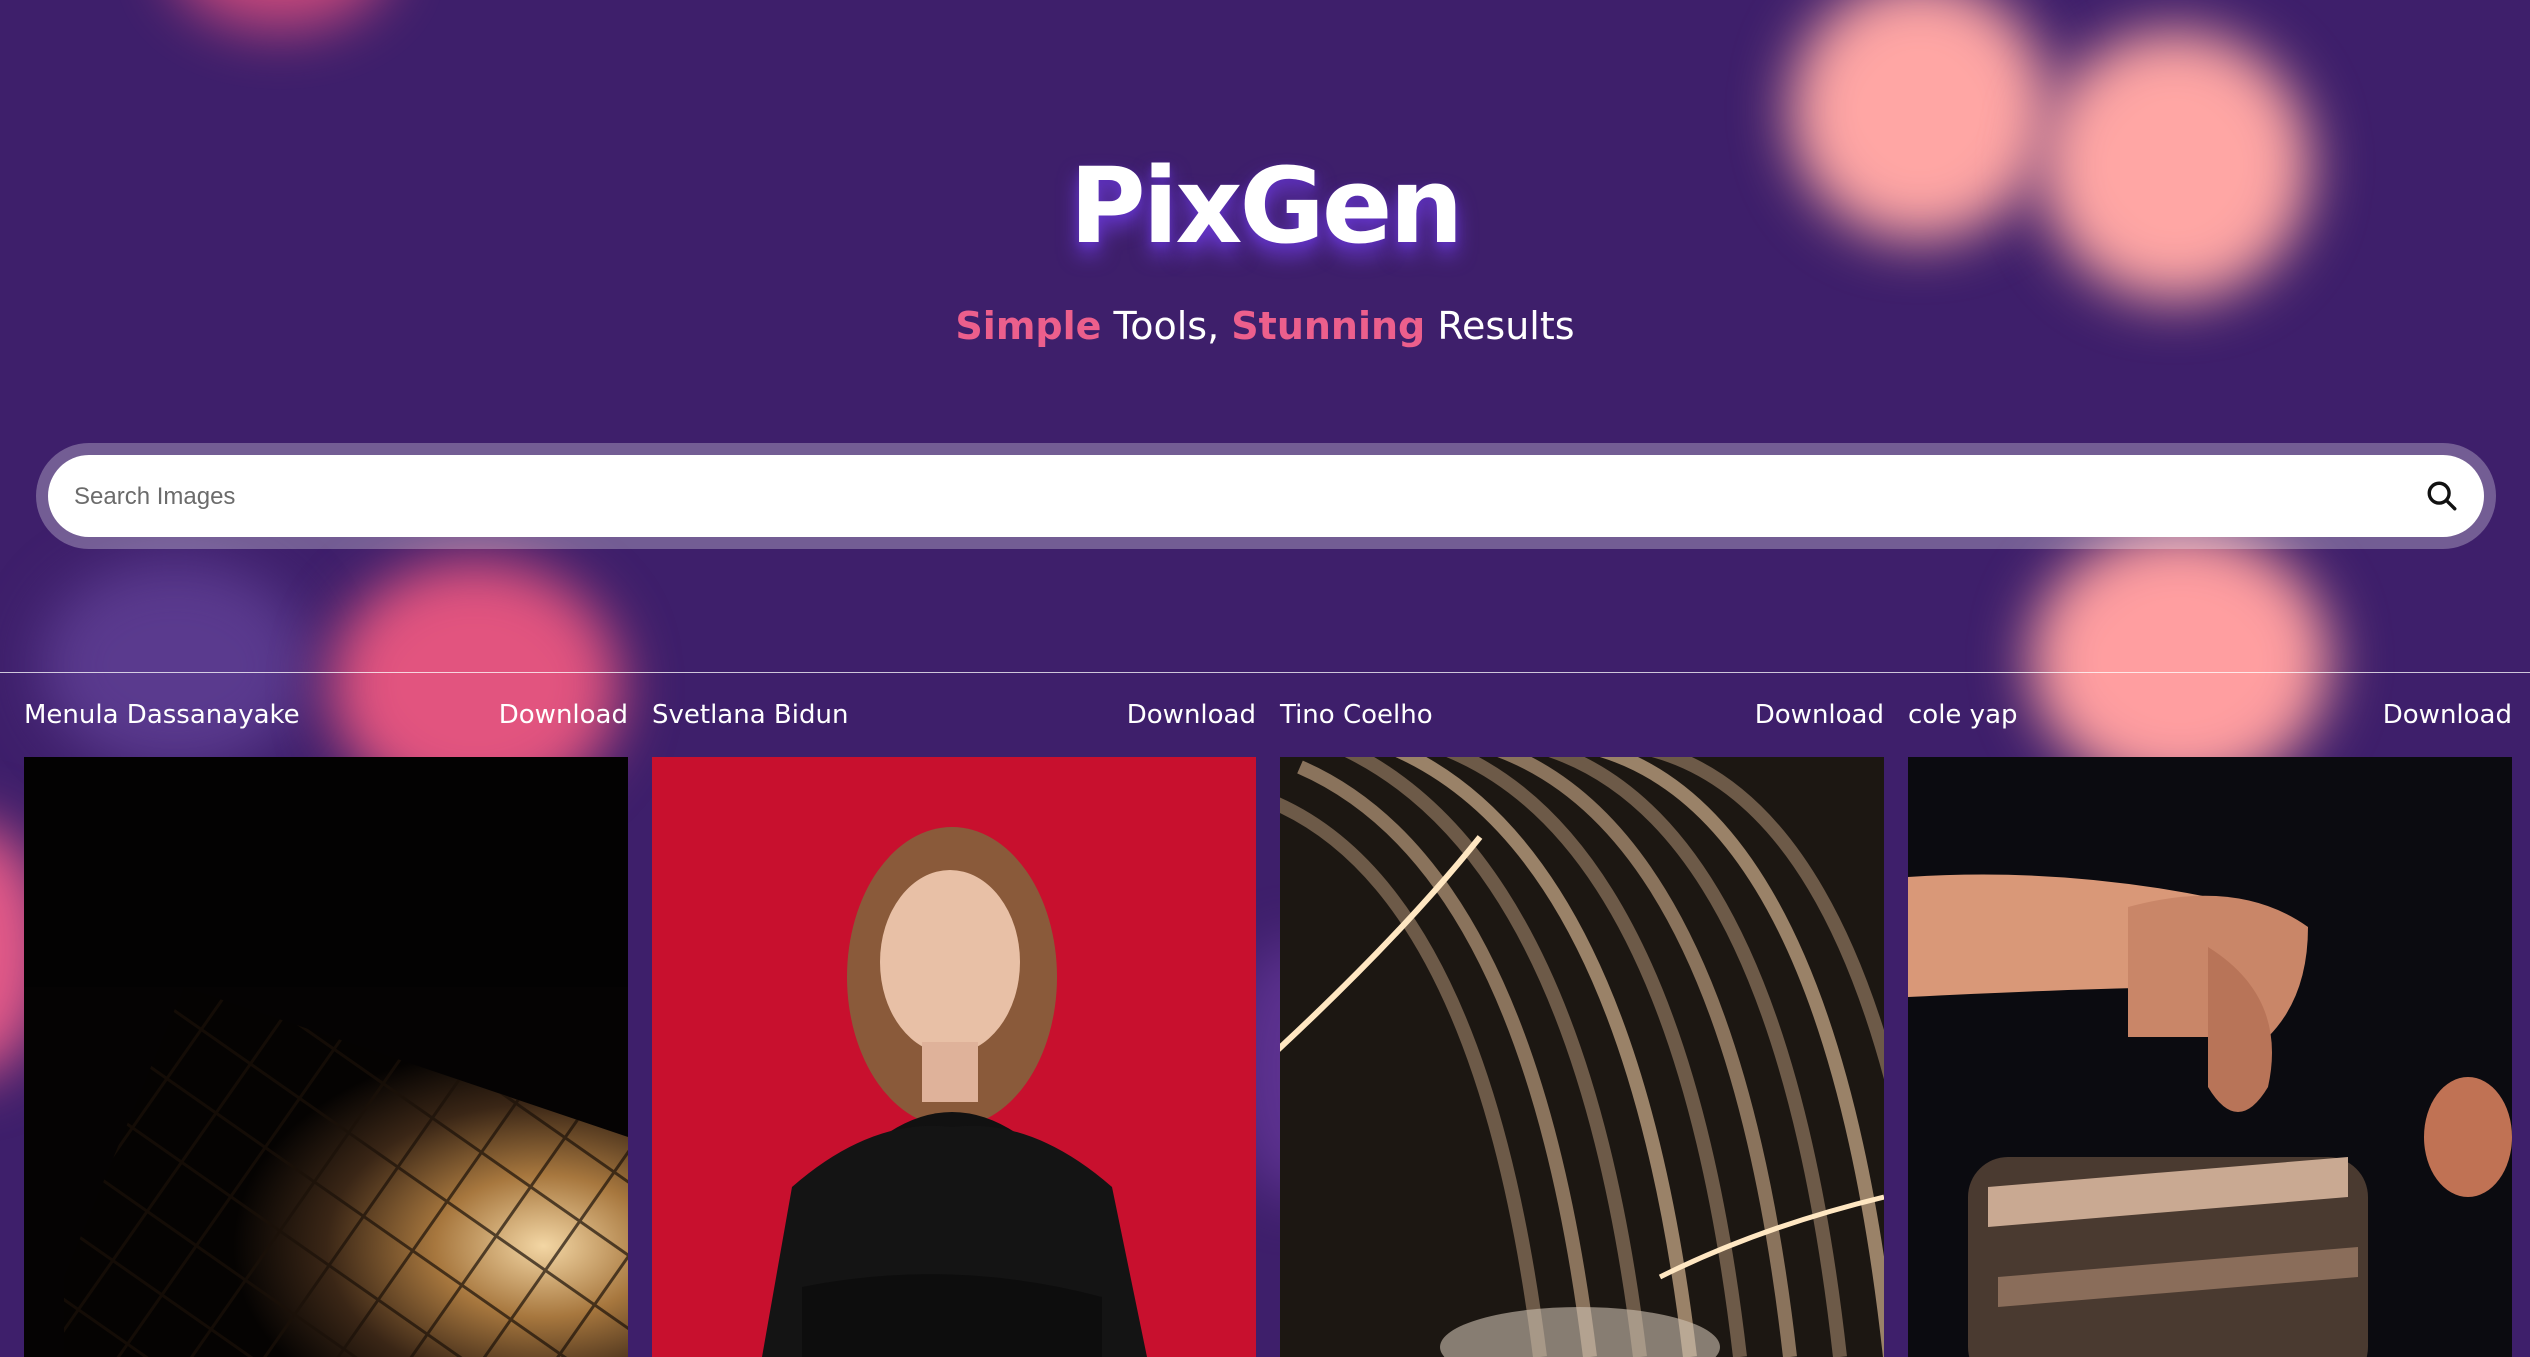 The height and width of the screenshot is (1357, 2530). What do you see at coordinates (1328, 326) in the screenshot?
I see `tagline-accent-stunning: Stunning` at bounding box center [1328, 326].